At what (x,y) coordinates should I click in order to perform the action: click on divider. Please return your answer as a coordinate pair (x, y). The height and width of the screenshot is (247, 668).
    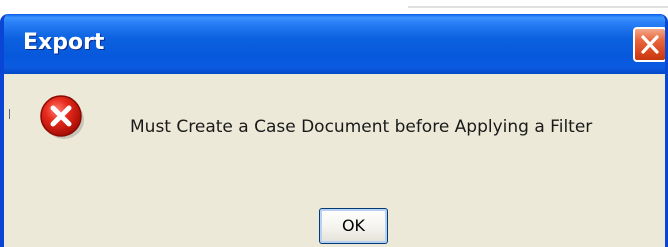
    Looking at the image, I should click on (9, 114).